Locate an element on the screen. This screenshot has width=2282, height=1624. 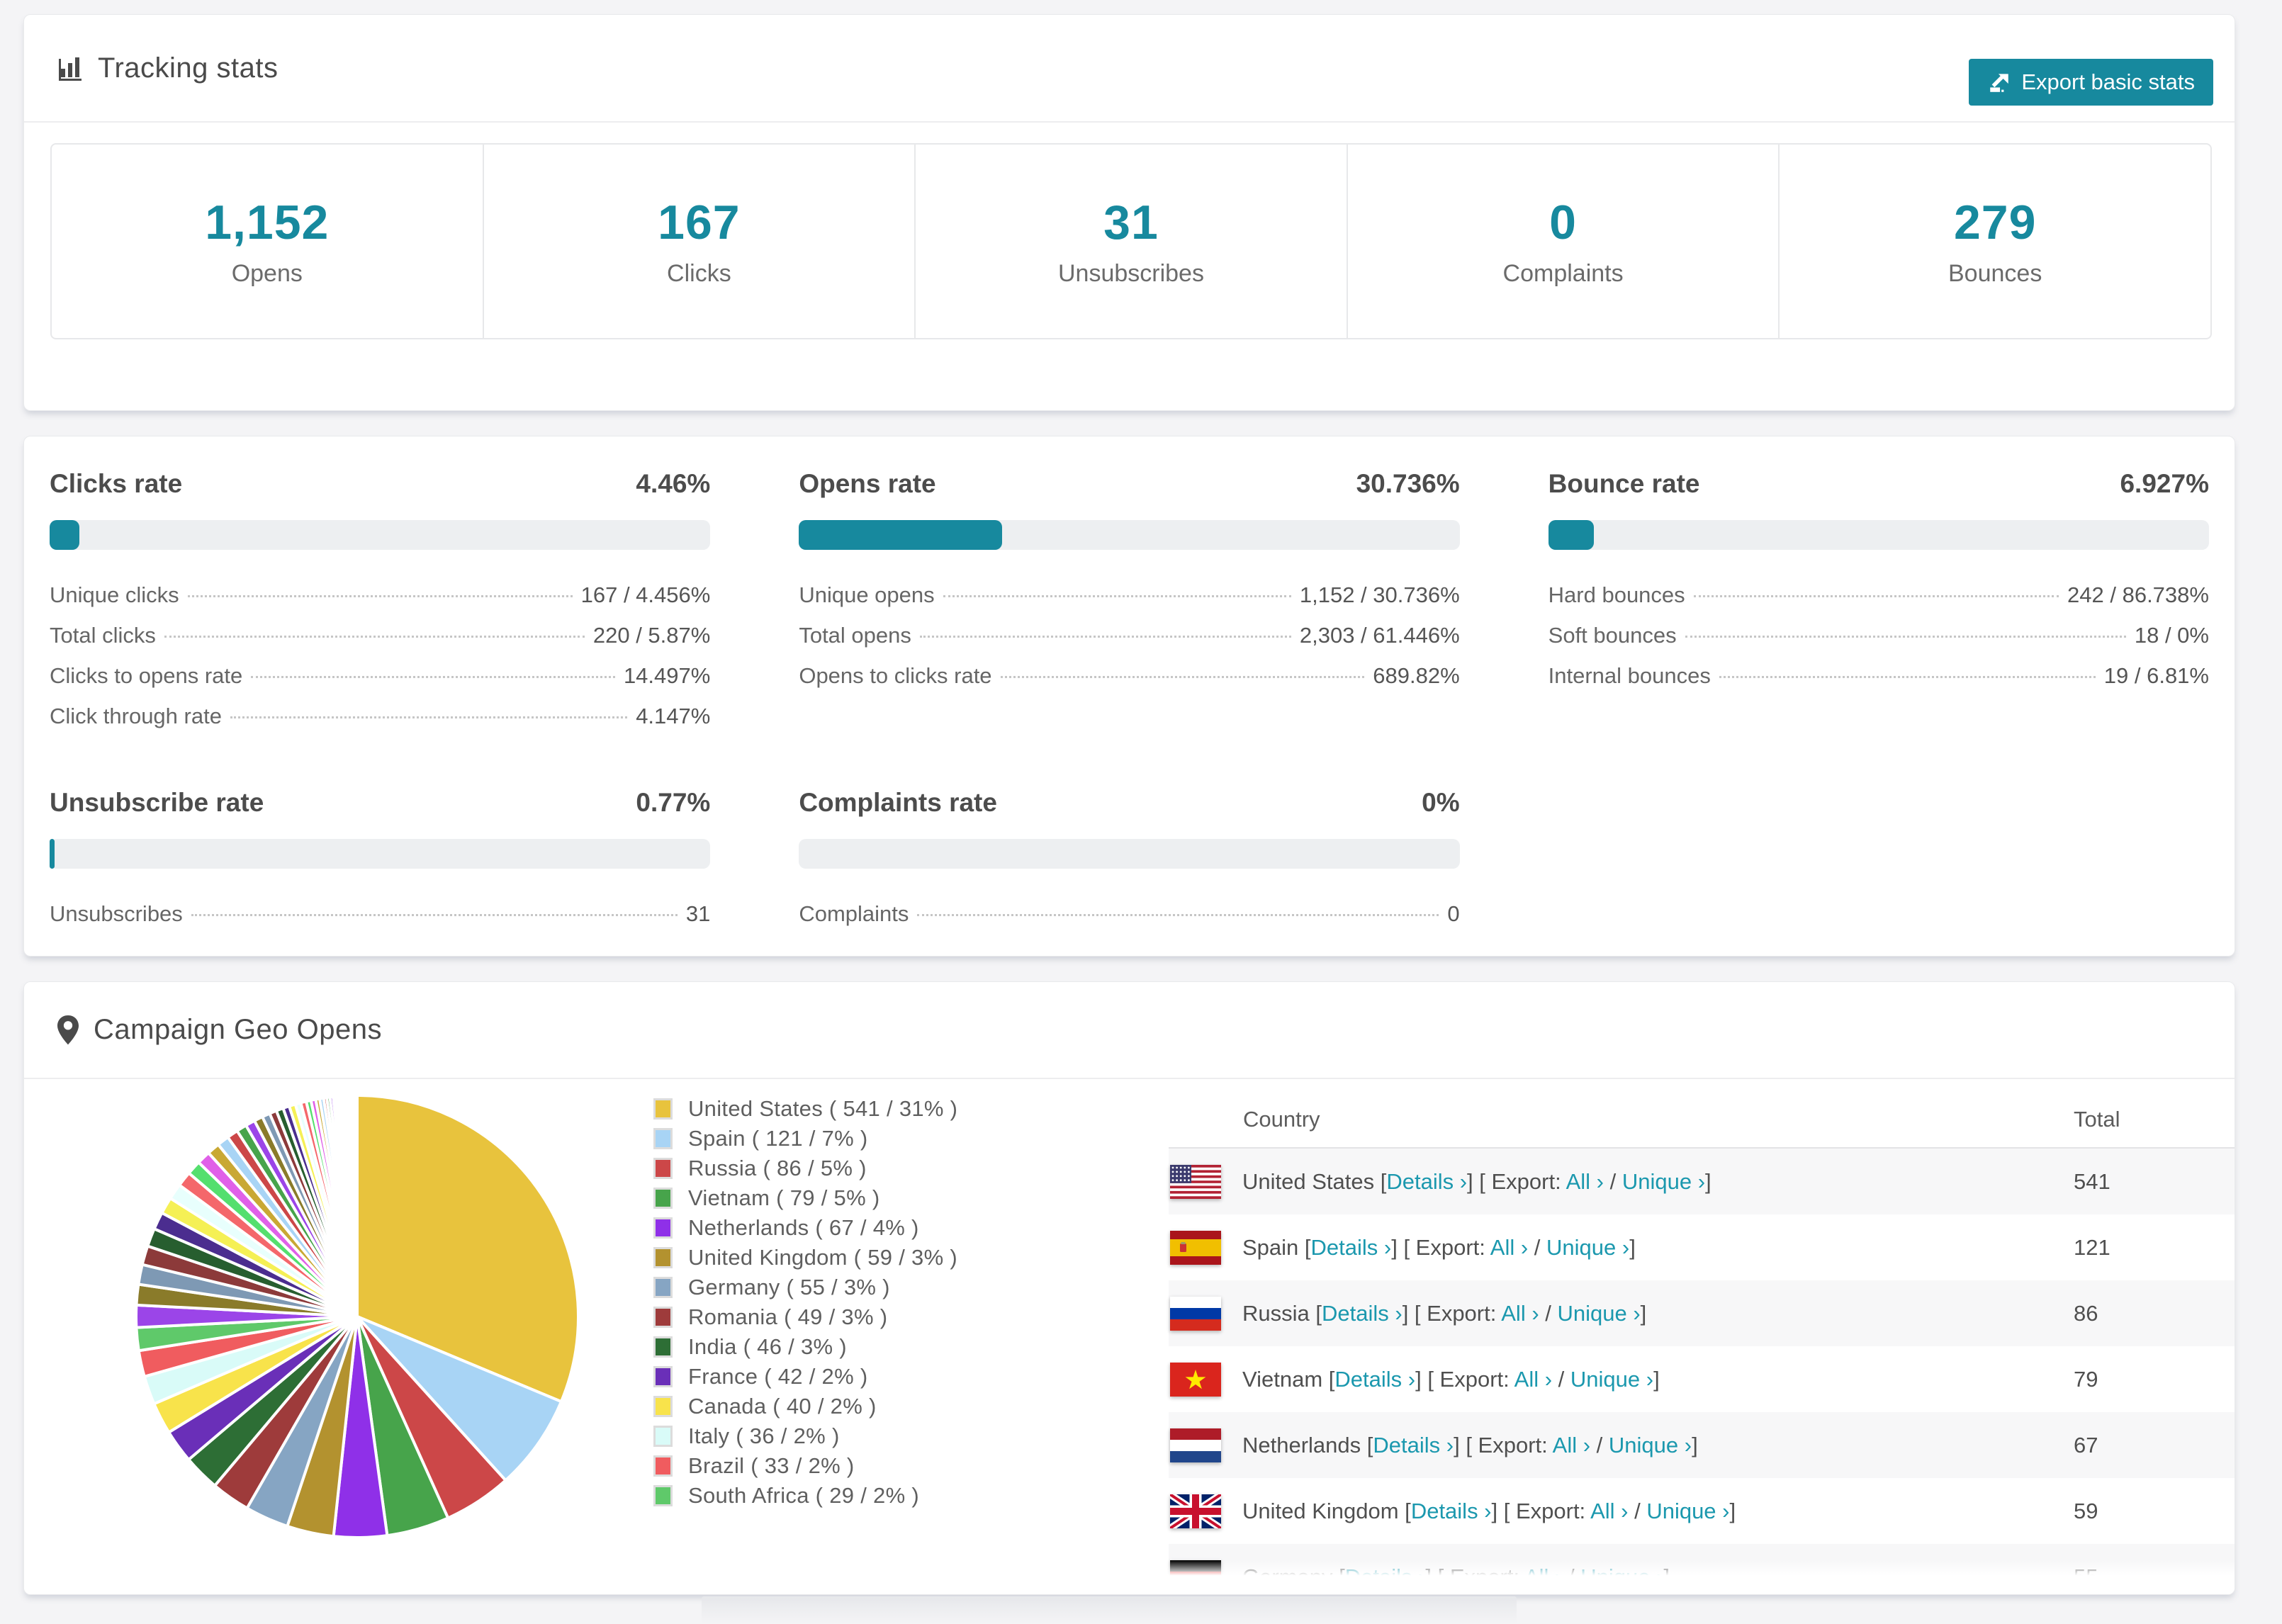
rate-stat-row: Unique opens 1,152 / 30.736% is located at coordinates (1129, 602).